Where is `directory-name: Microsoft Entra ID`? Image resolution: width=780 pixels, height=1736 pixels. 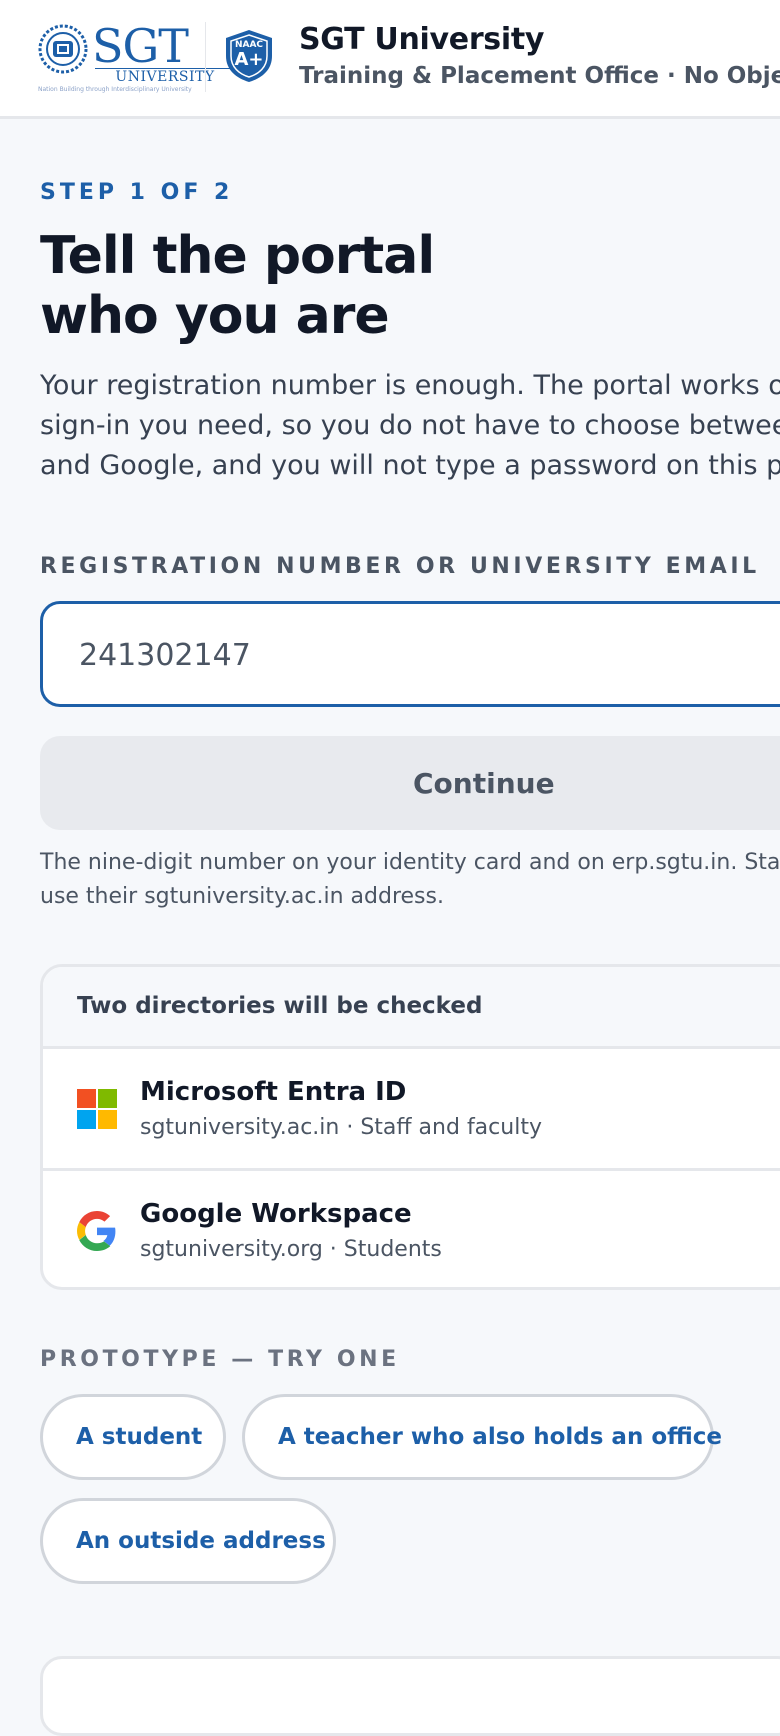
directory-name: Microsoft Entra ID is located at coordinates (273, 1092).